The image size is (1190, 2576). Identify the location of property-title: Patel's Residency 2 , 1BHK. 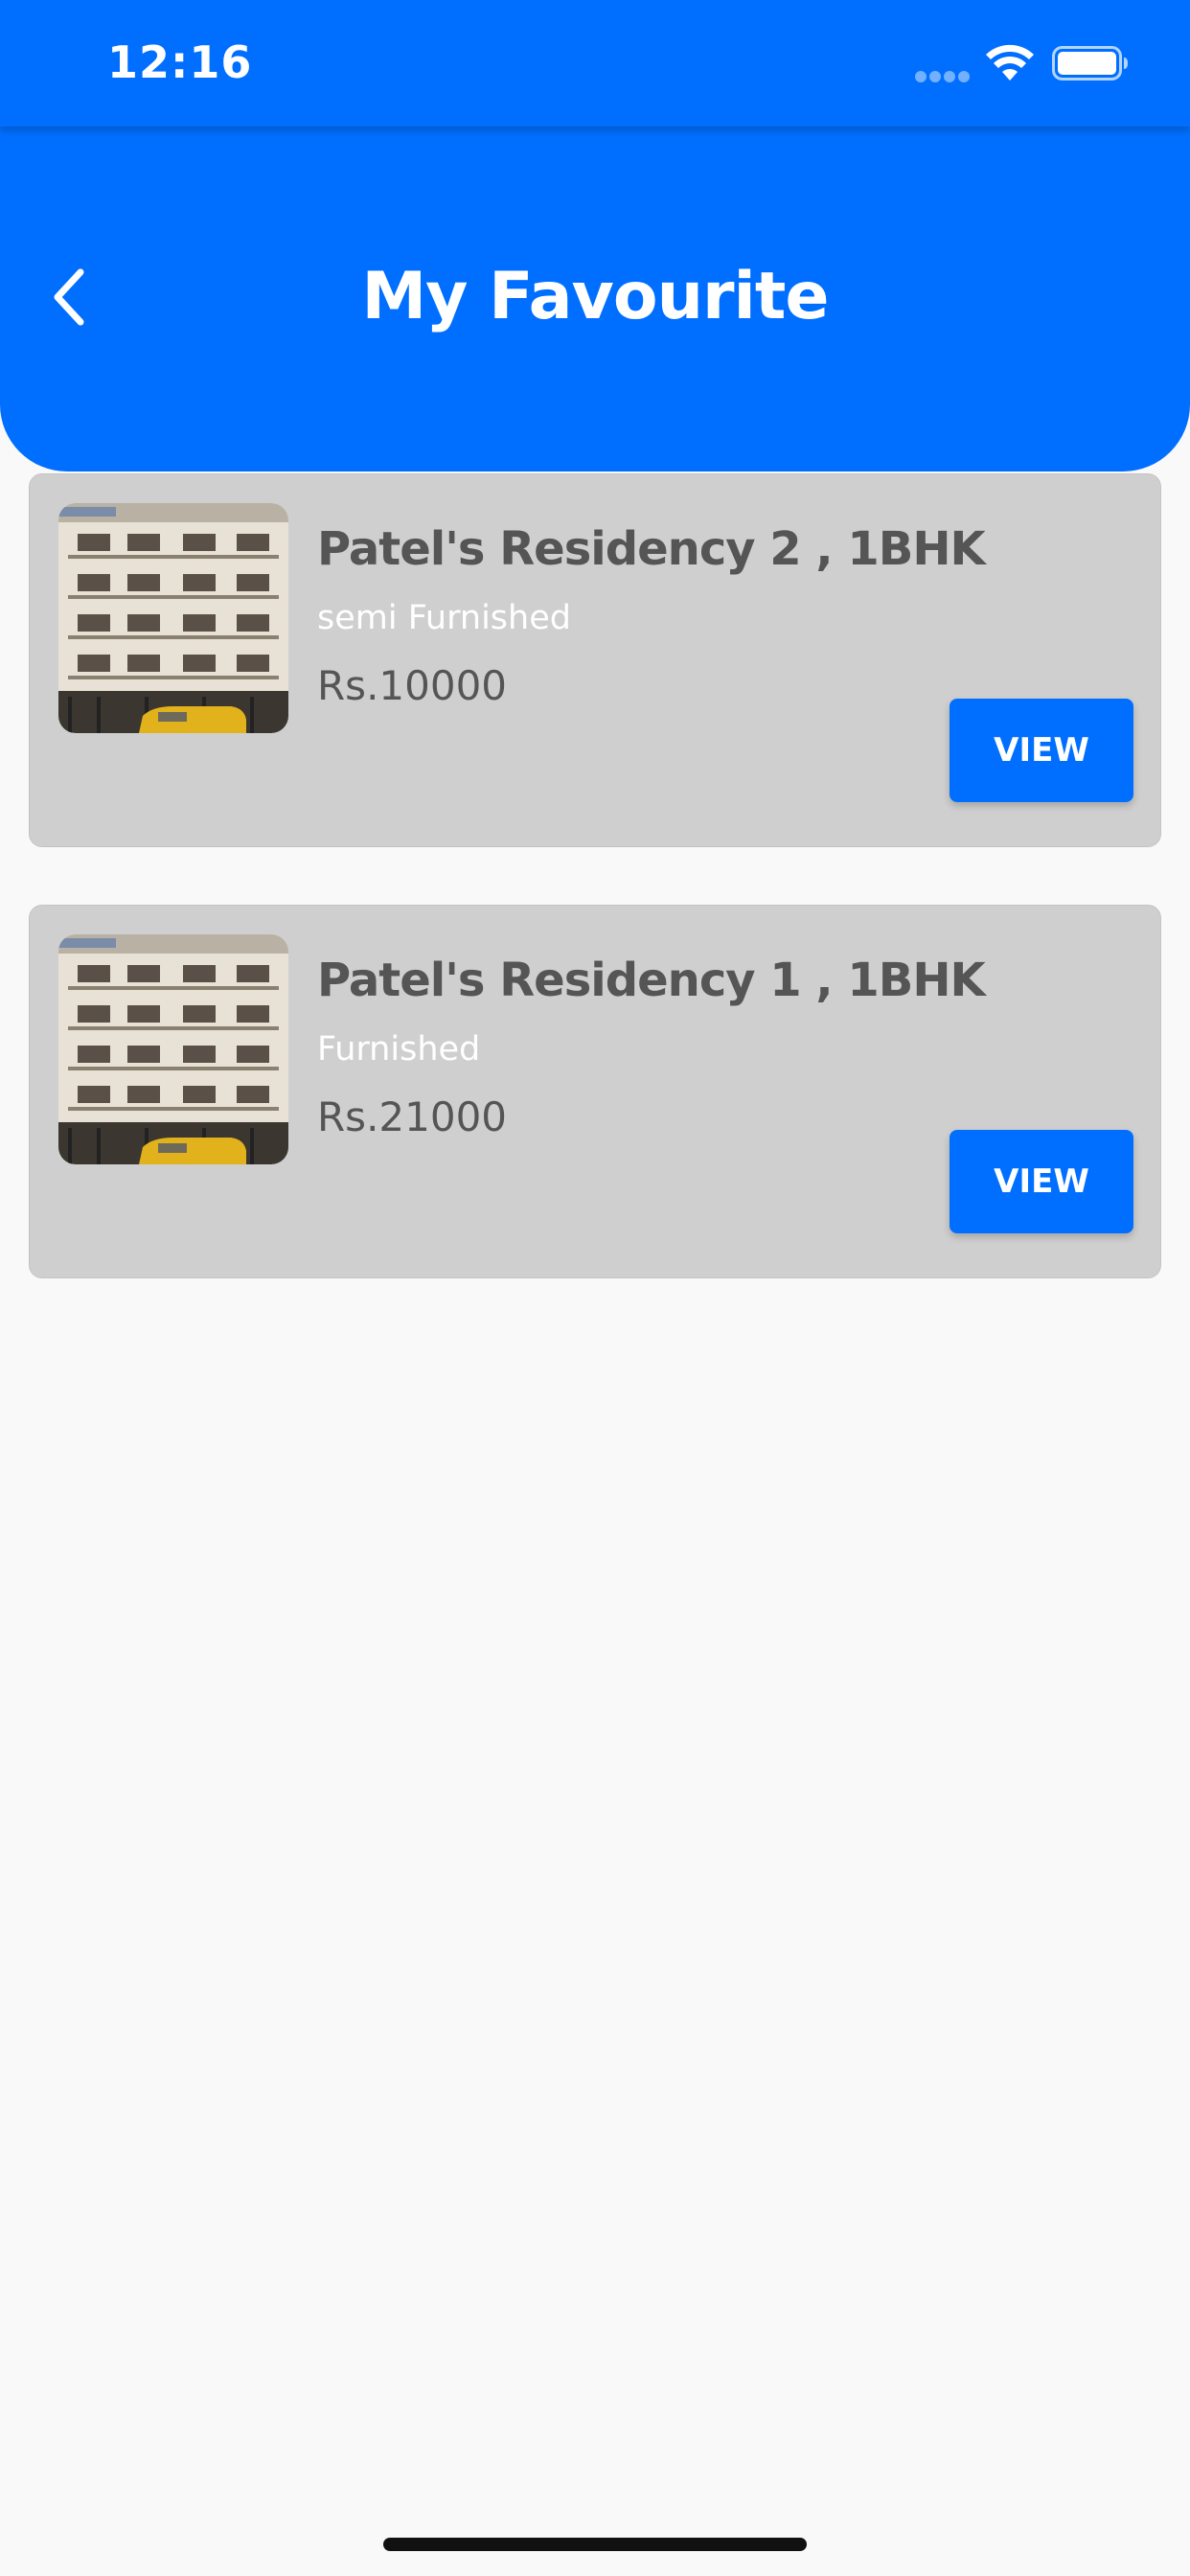
(652, 549).